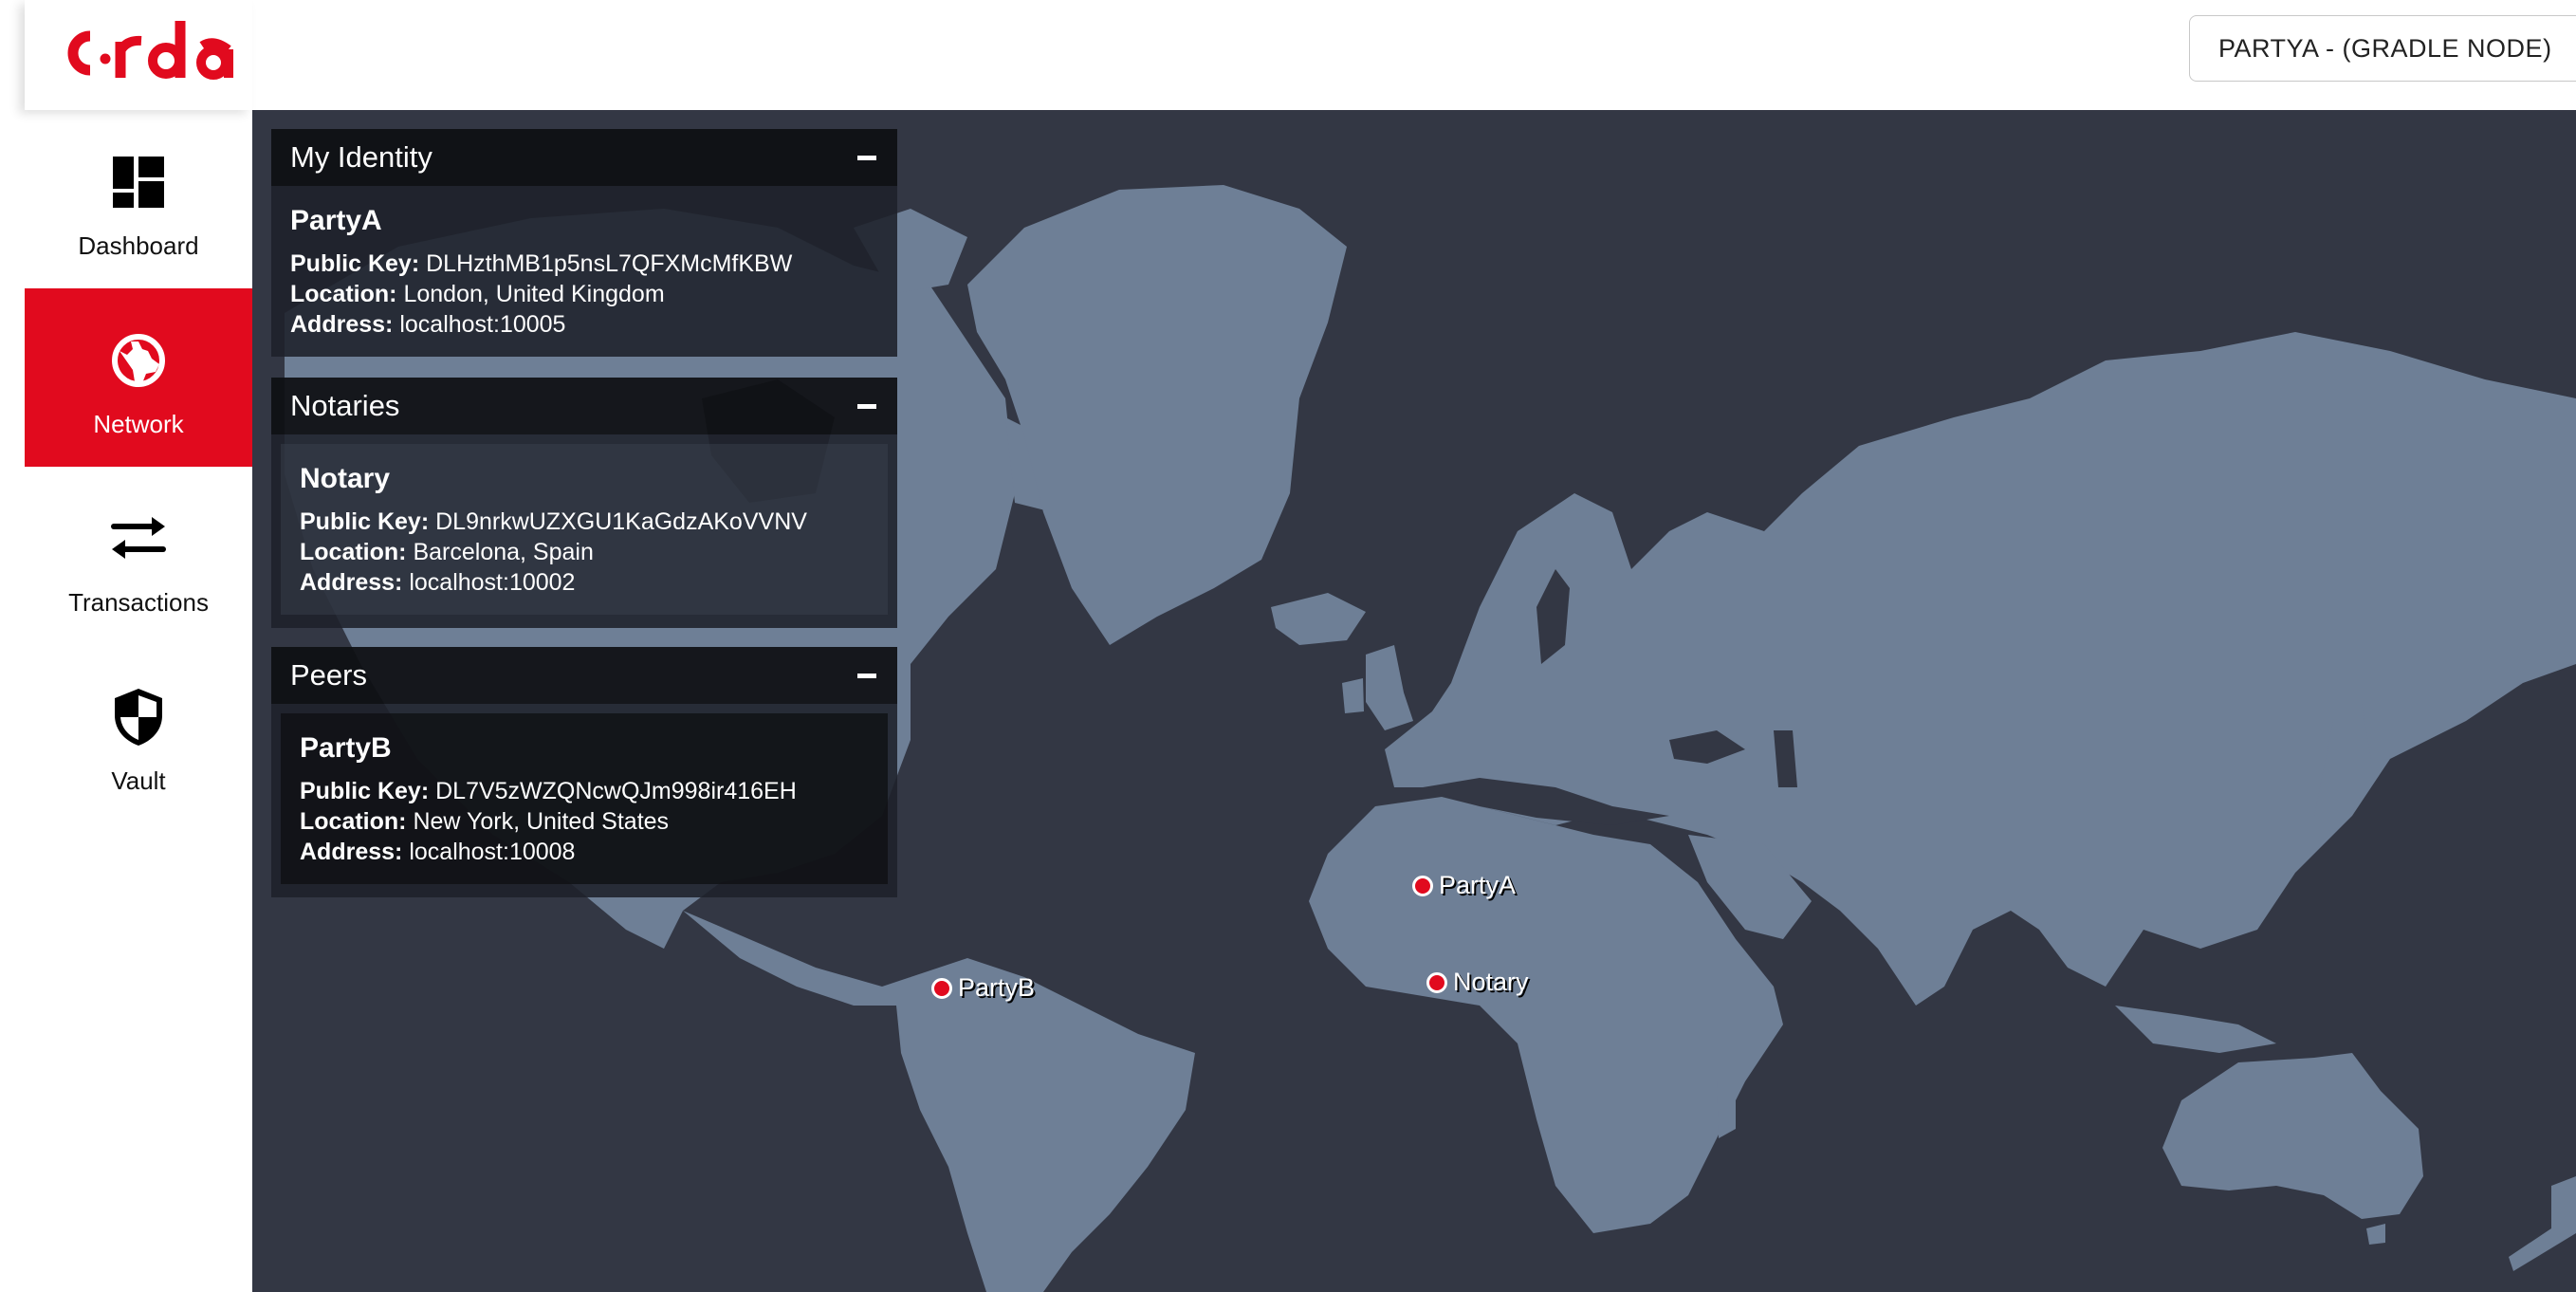 This screenshot has width=2576, height=1292. What do you see at coordinates (2195, 1029) in the screenshot?
I see `land-indonesia` at bounding box center [2195, 1029].